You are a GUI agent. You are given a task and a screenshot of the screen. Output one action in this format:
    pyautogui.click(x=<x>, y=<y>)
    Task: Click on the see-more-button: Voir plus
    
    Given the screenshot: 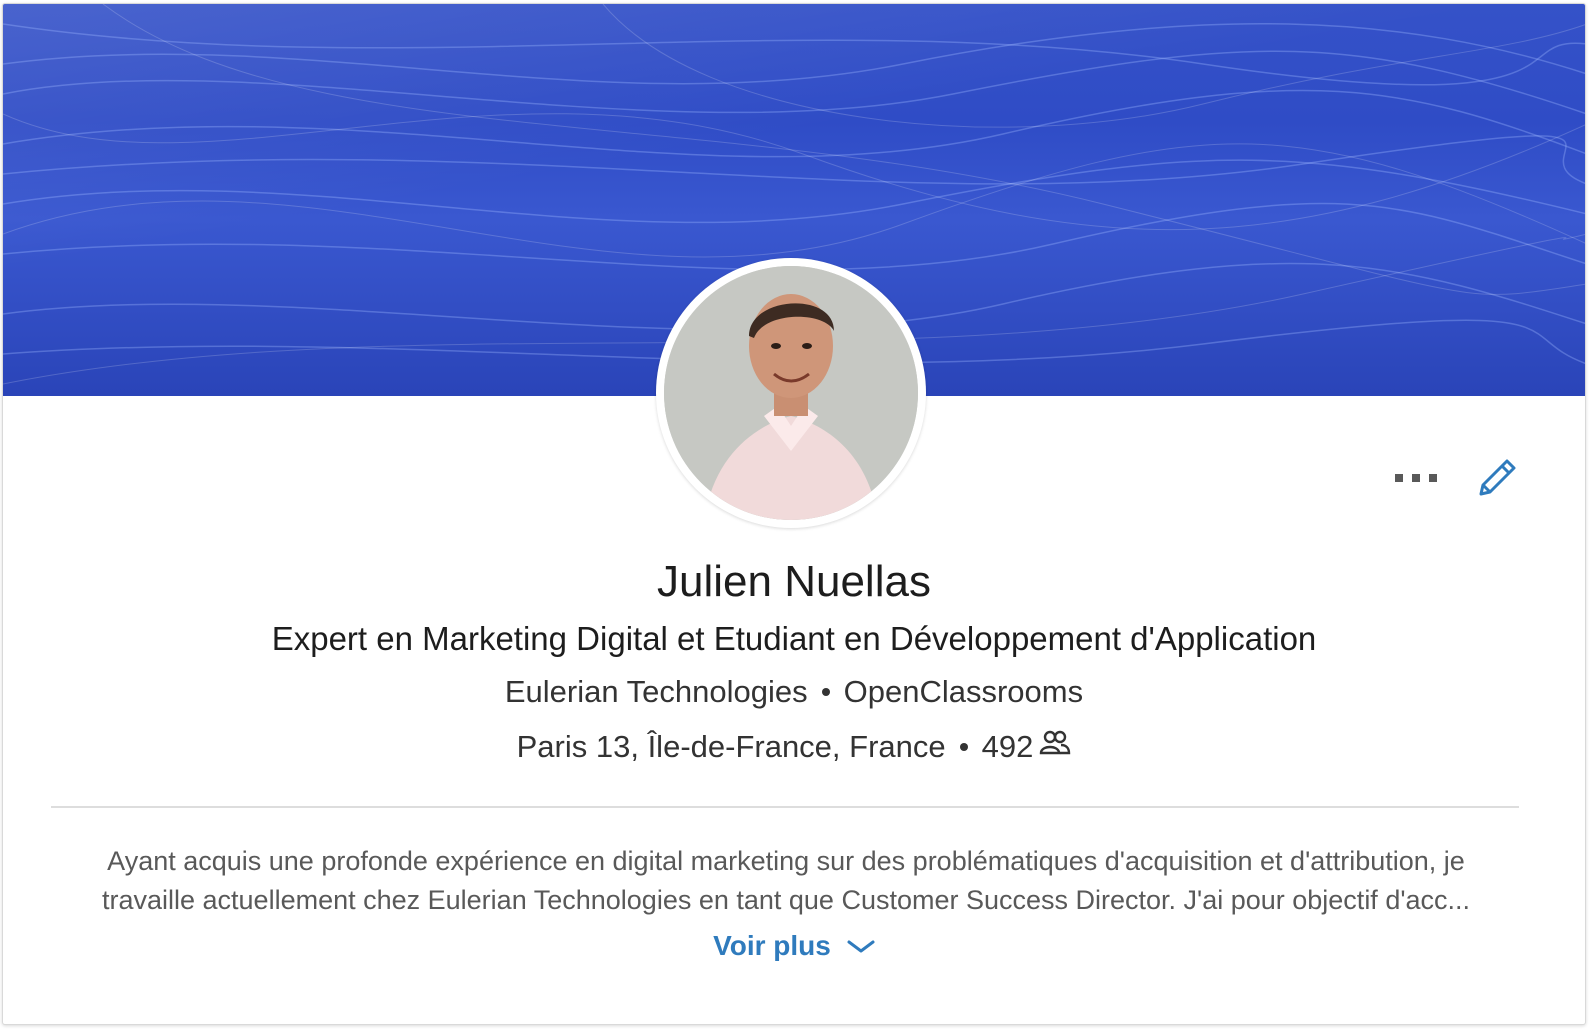 What is the action you would take?
    pyautogui.click(x=794, y=947)
    